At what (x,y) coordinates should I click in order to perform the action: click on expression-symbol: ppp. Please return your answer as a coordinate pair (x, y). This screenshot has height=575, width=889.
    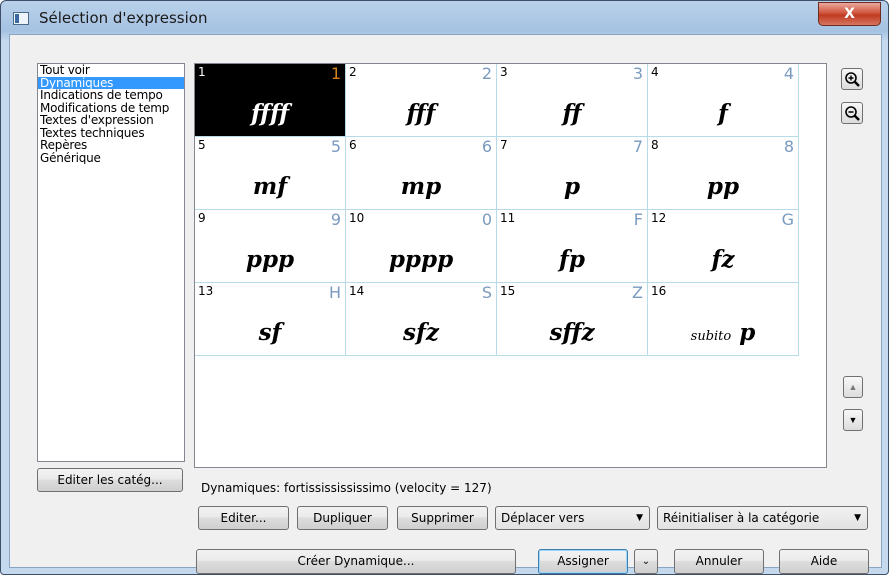
    Looking at the image, I should click on (270, 259).